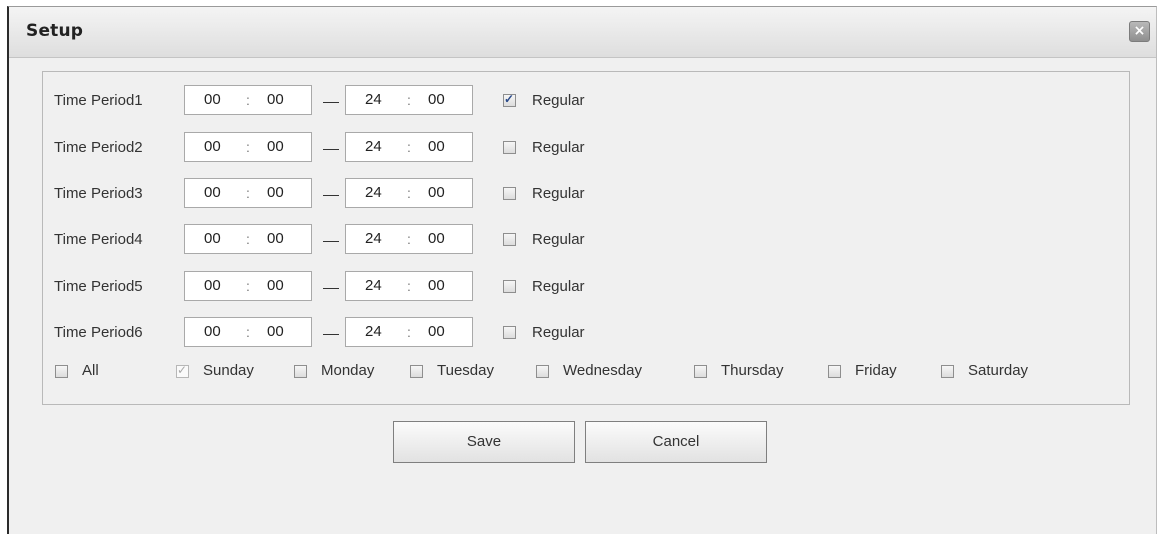  I want to click on time-period-label: Time Period6, so click(98, 332).